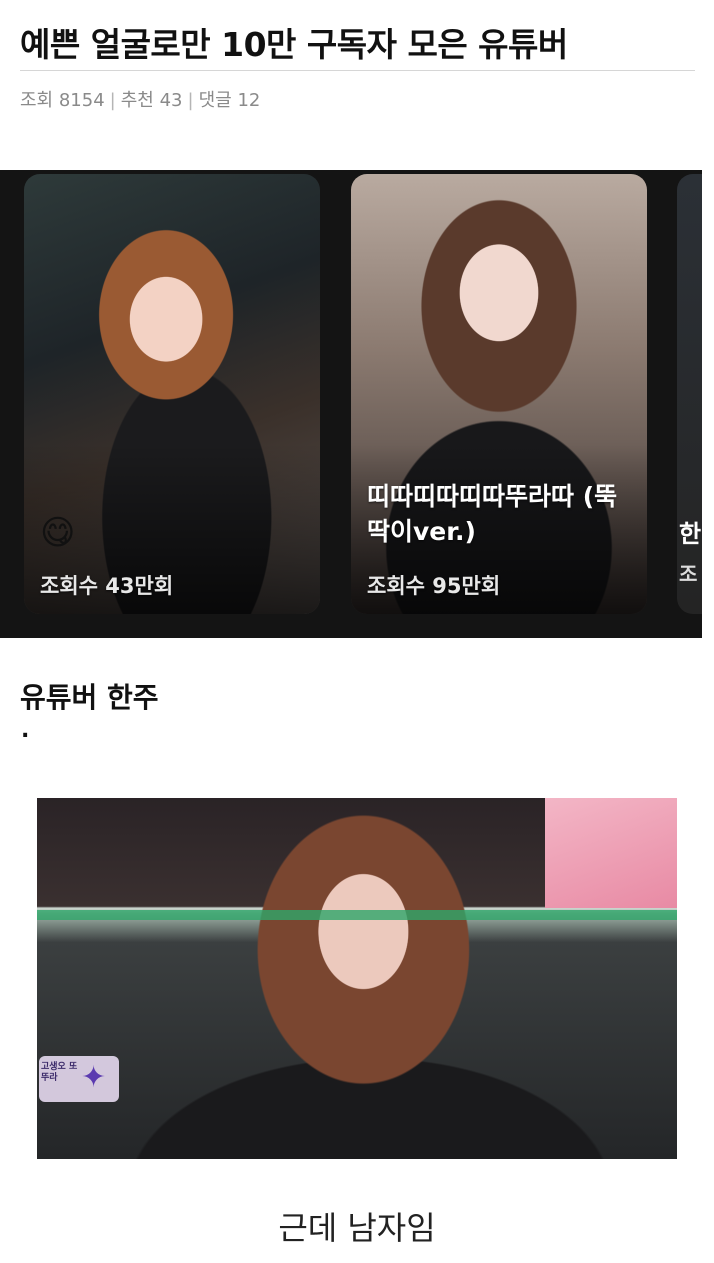 The width and height of the screenshot is (714, 1263). What do you see at coordinates (689, 394) in the screenshot?
I see `short-card-3: 한 조` at bounding box center [689, 394].